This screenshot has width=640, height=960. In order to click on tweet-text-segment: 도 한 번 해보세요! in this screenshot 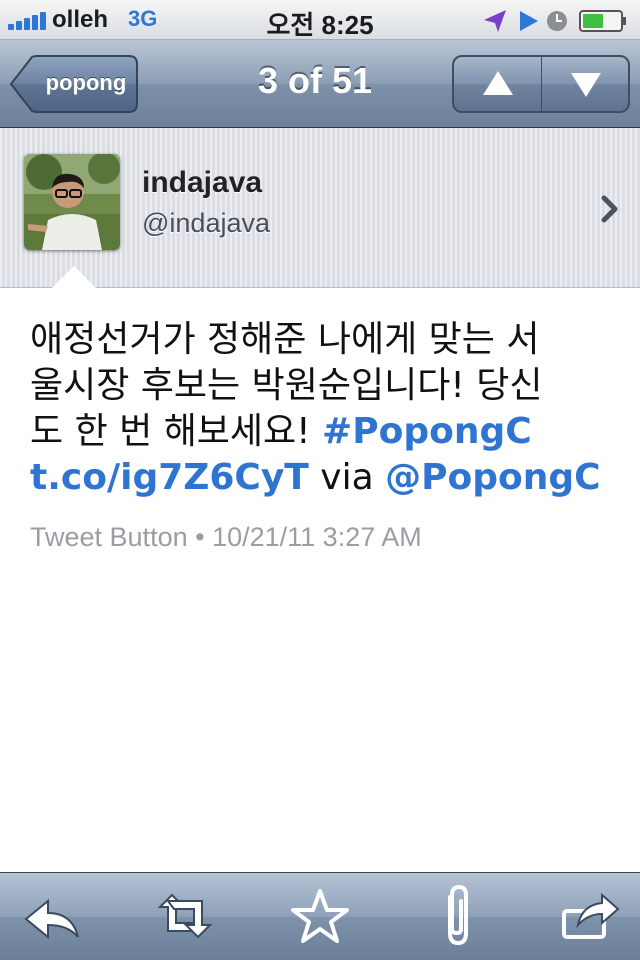, I will do `click(176, 431)`.